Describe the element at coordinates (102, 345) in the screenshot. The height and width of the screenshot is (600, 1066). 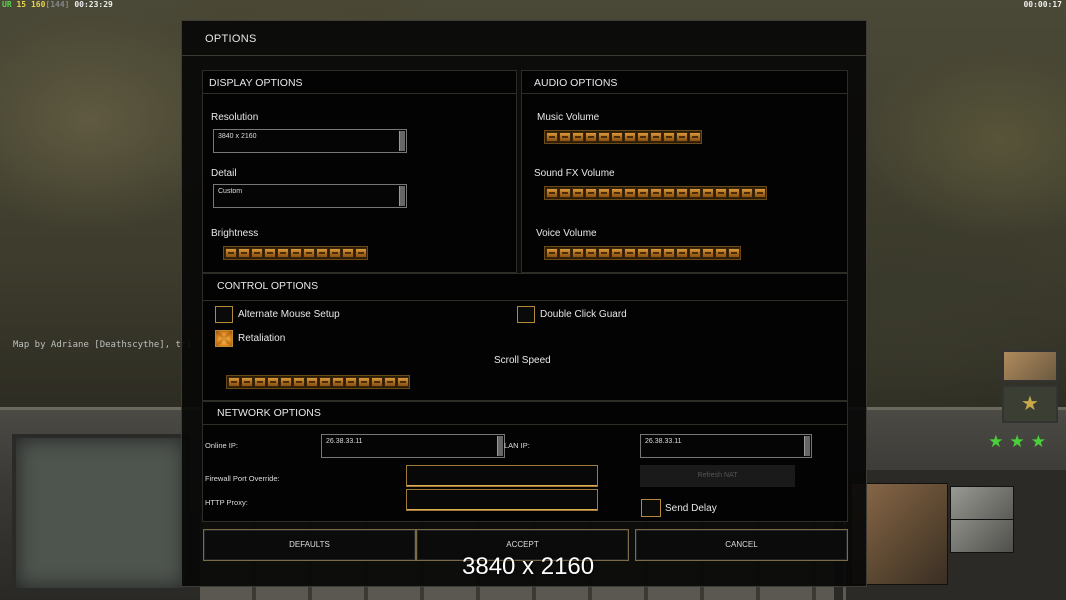
I see `map-credit: Map by Adriane [Deathscythe], tri` at that location.